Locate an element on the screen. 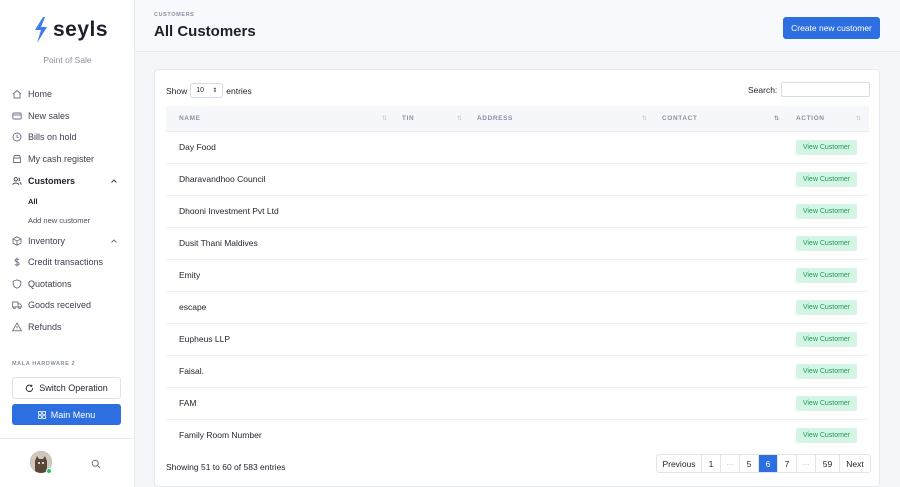 The height and width of the screenshot is (487, 900). pagination-page-current: 6 is located at coordinates (768, 463).